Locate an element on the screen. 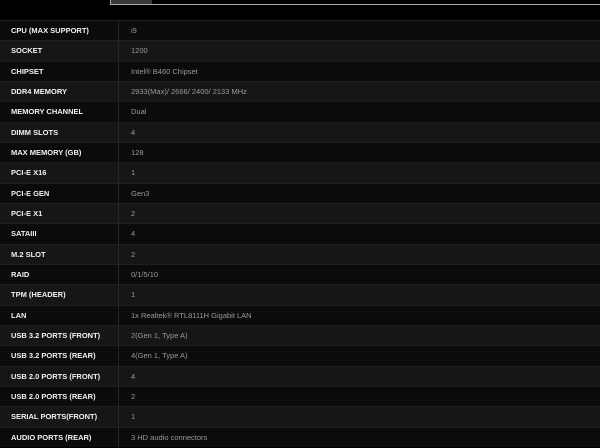 The width and height of the screenshot is (600, 448). spec-label: M.2 SLOT is located at coordinates (59, 254).